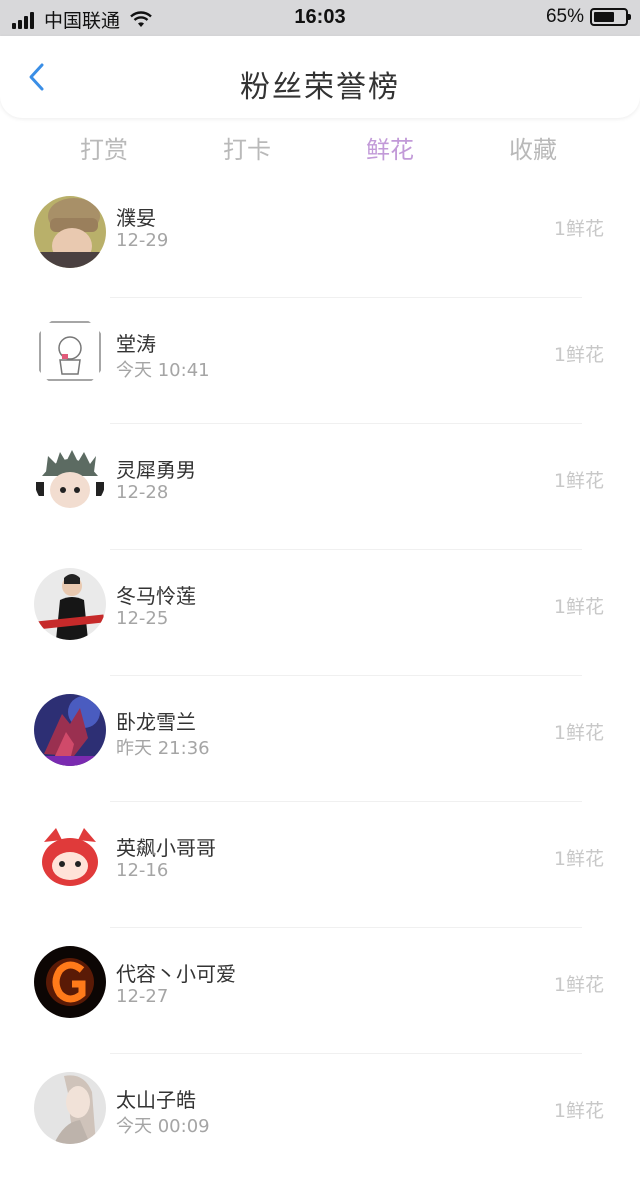 This screenshot has width=640, height=1180. Describe the element at coordinates (176, 974) in the screenshot. I see `fan-name: 代容丶小可爱` at that location.